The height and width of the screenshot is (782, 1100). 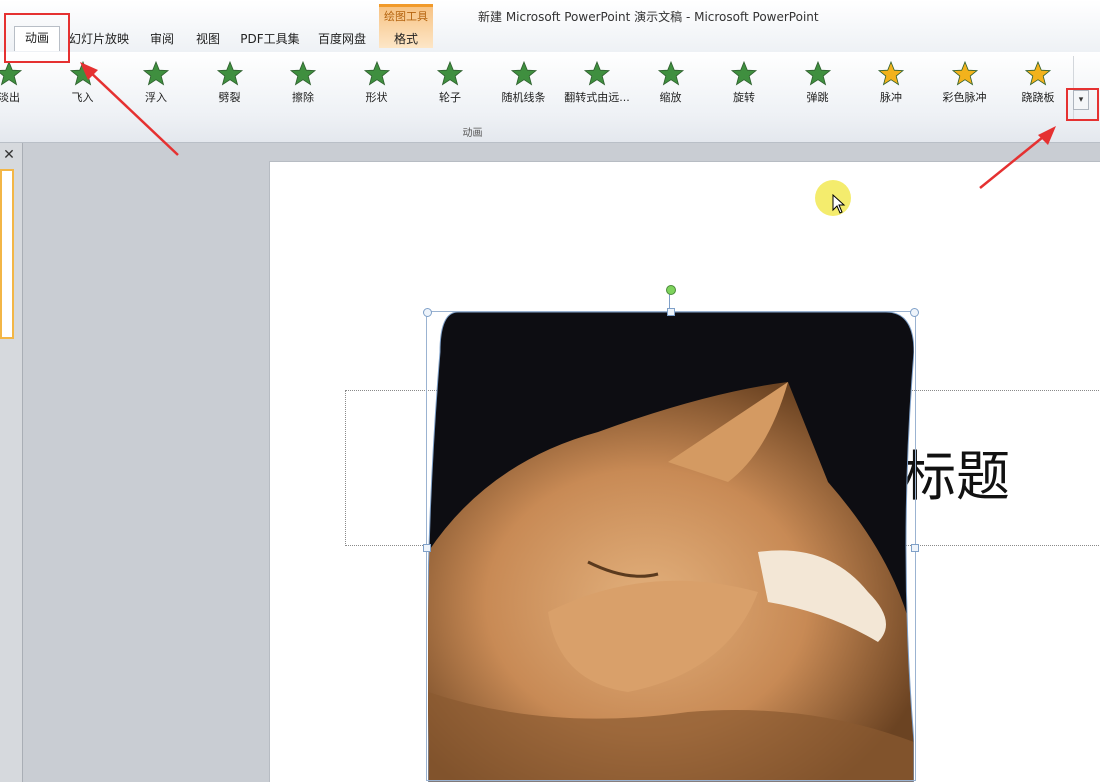 What do you see at coordinates (915, 548) in the screenshot?
I see `resize-handle-right` at bounding box center [915, 548].